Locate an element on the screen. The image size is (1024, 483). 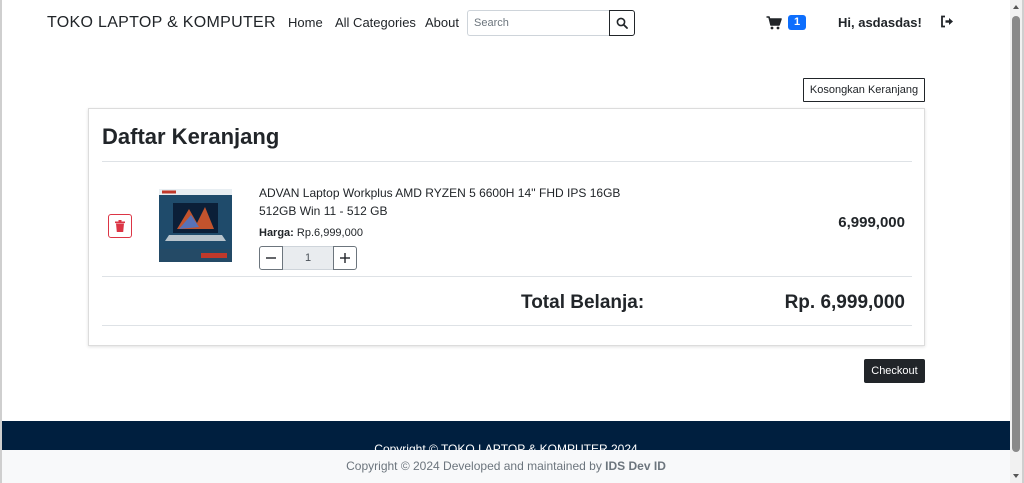
delete-item-button is located at coordinates (120, 226).